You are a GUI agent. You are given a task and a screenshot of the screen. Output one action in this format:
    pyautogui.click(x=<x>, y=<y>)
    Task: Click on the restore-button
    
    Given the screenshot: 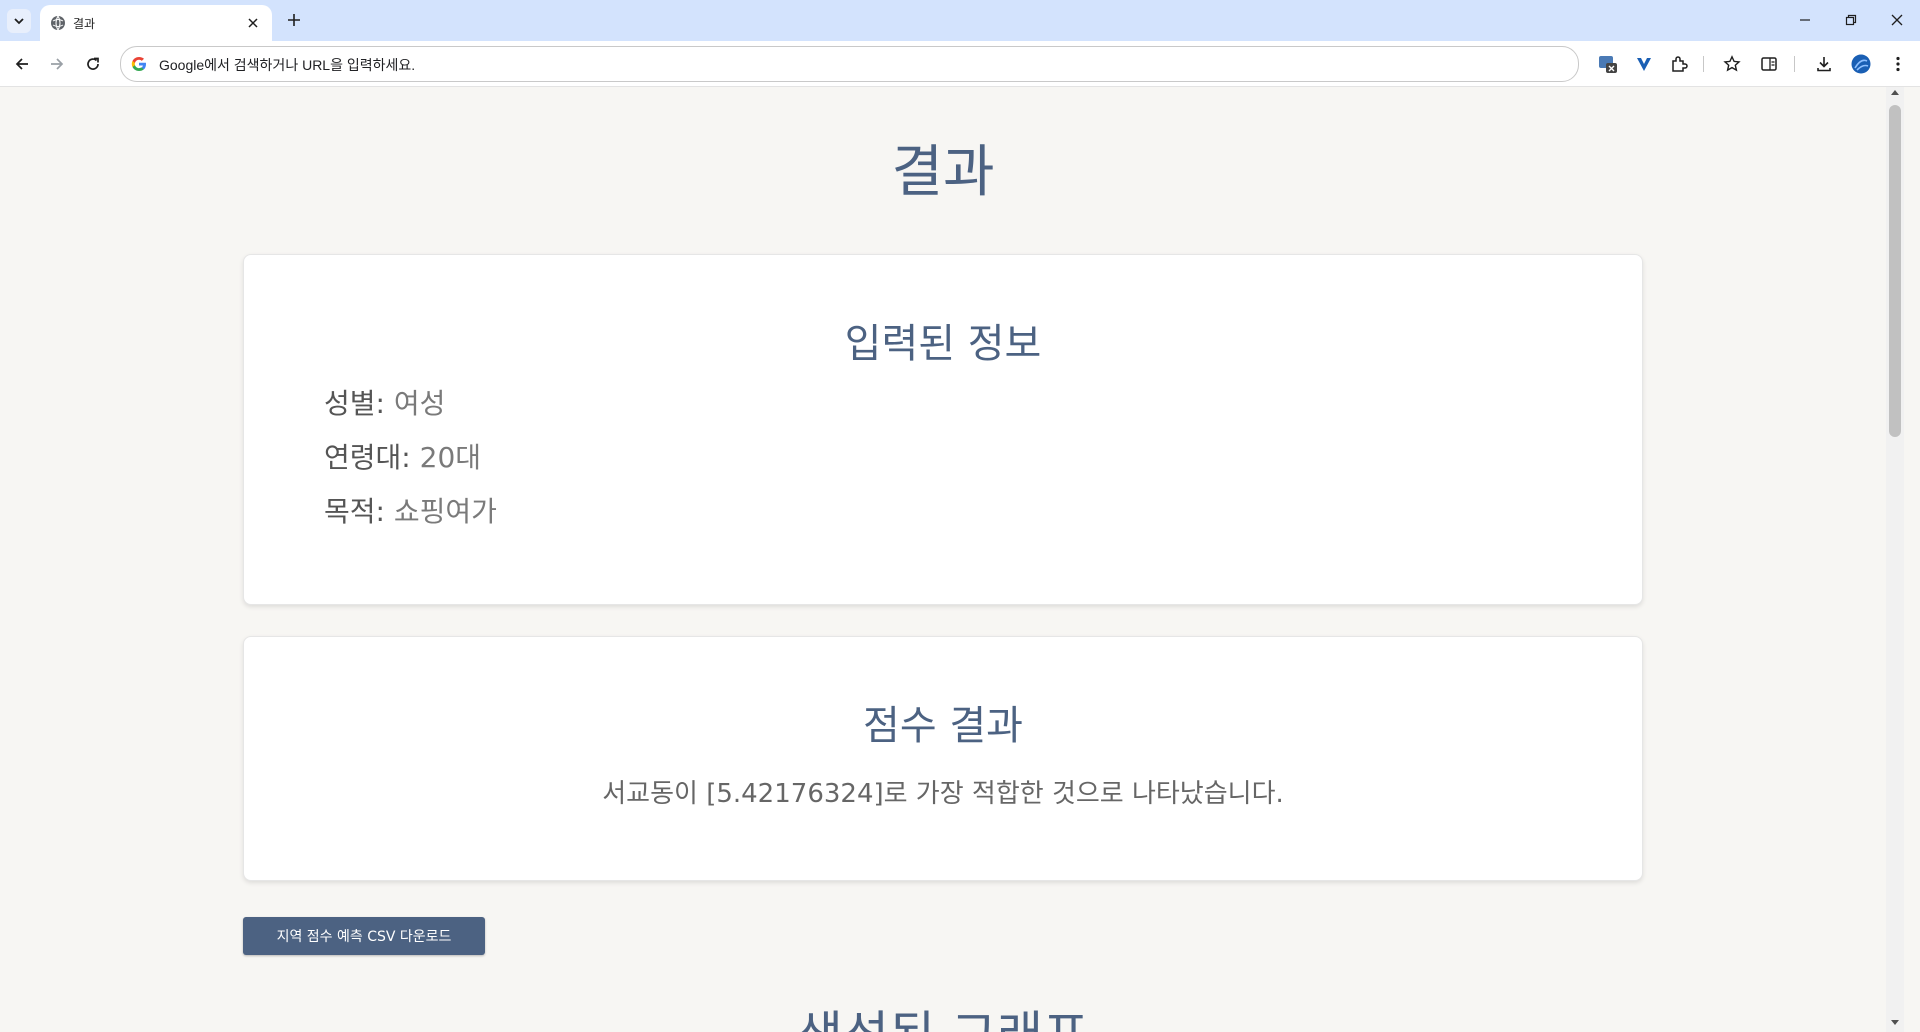 What is the action you would take?
    pyautogui.click(x=1851, y=20)
    